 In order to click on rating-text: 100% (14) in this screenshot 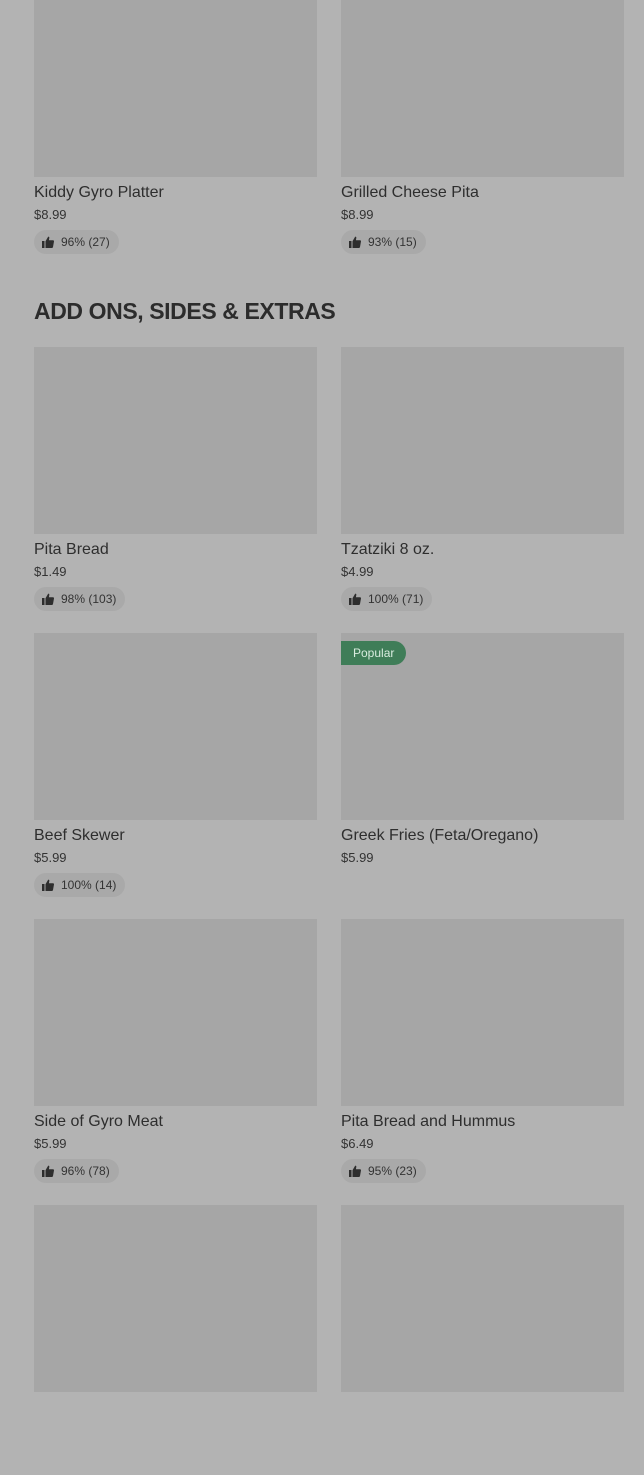, I will do `click(89, 885)`.